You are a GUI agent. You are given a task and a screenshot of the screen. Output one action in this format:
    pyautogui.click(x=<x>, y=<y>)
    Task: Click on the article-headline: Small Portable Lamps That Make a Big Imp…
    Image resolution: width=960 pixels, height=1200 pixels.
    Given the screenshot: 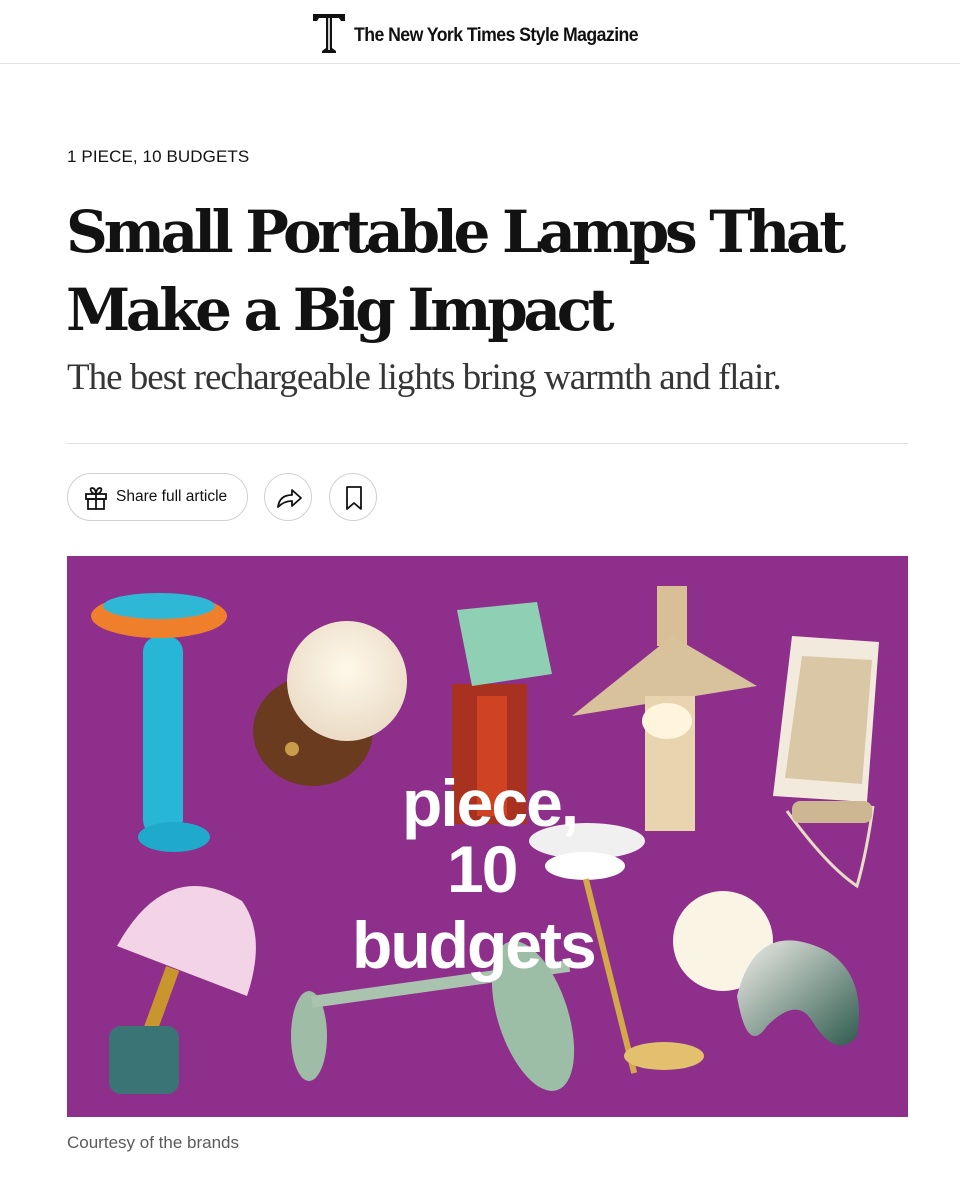 What is the action you would take?
    pyautogui.click(x=496, y=271)
    